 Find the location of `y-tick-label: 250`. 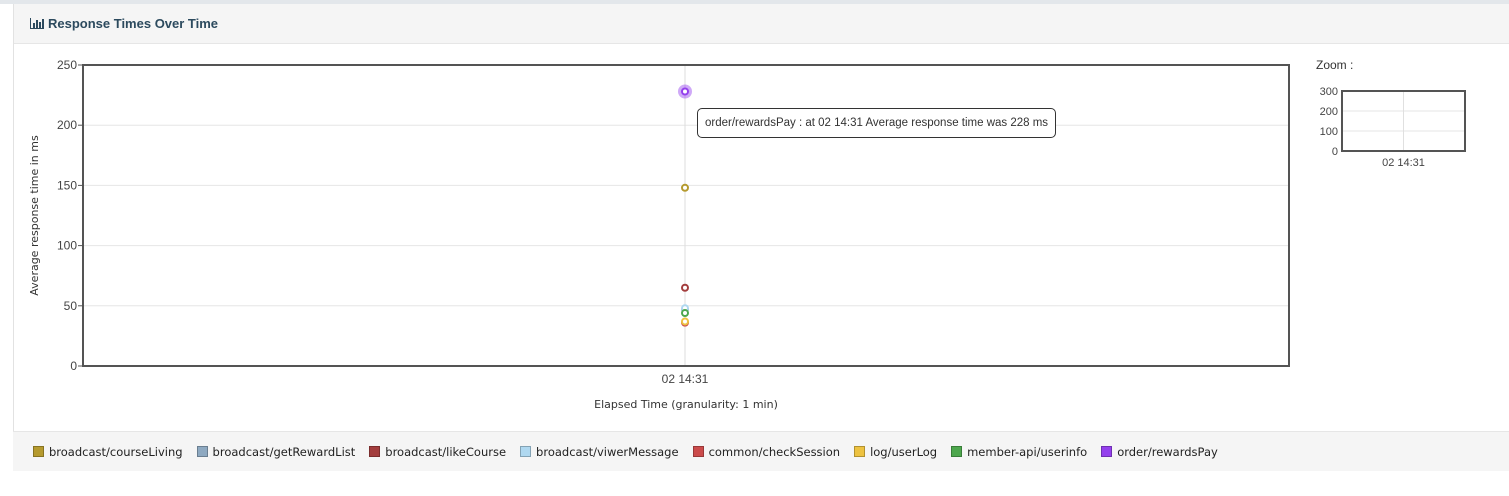

y-tick-label: 250 is located at coordinates (67, 65).